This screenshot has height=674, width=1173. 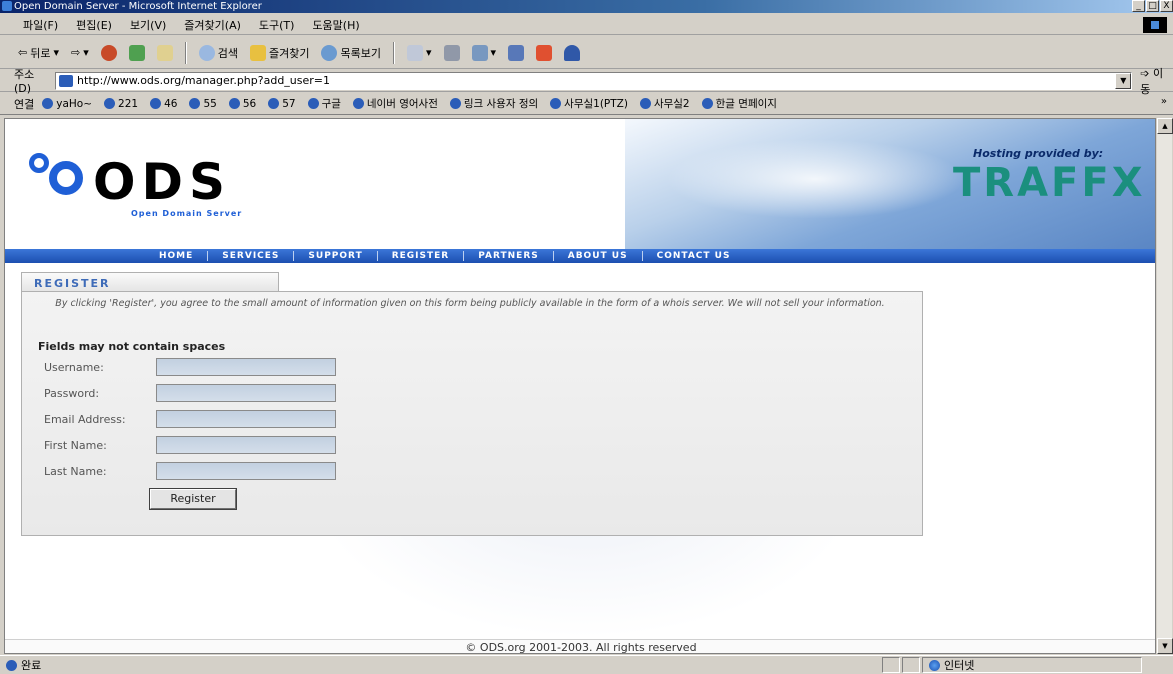 What do you see at coordinates (218, 52) in the screenshot?
I see `search-button: 검색` at bounding box center [218, 52].